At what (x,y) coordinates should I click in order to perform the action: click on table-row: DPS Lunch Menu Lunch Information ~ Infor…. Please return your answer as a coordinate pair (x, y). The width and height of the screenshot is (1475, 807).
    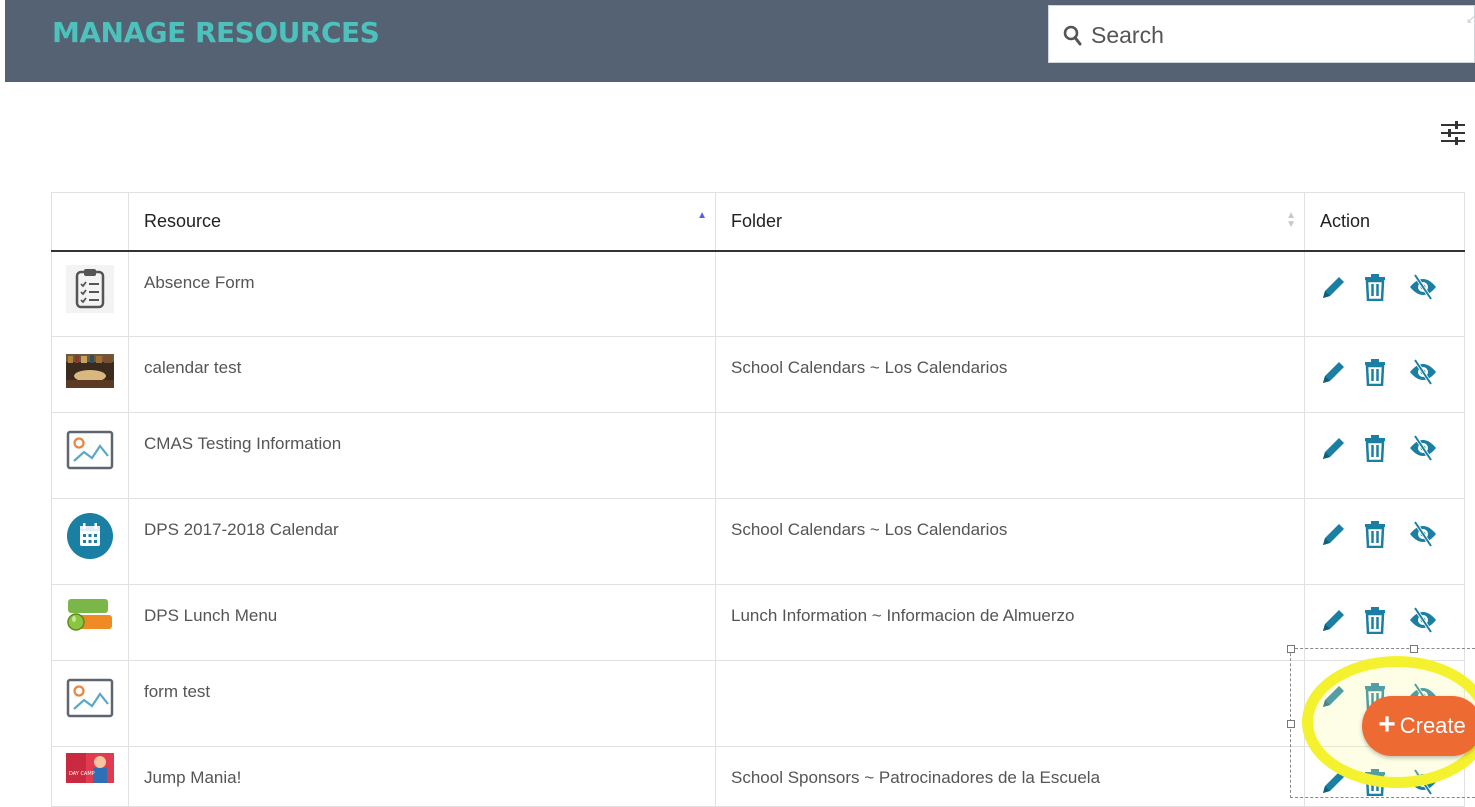
    Looking at the image, I should click on (758, 622).